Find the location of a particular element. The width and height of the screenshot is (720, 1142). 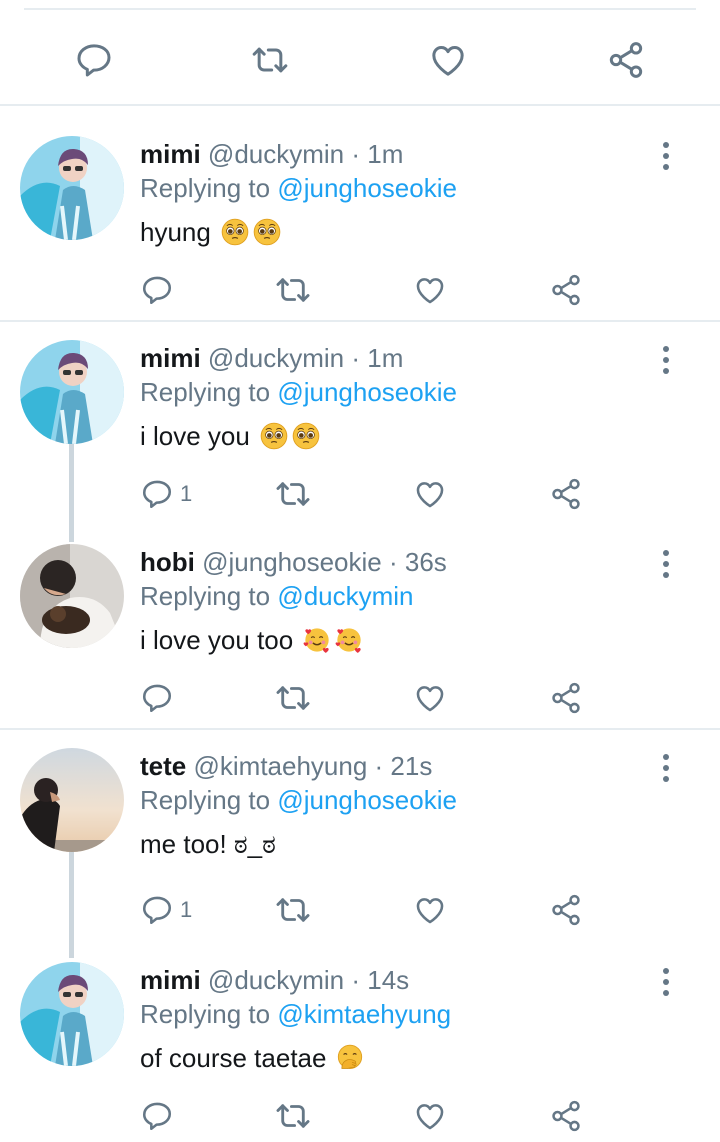

tweet-text-content: i love you is located at coordinates (195, 436).